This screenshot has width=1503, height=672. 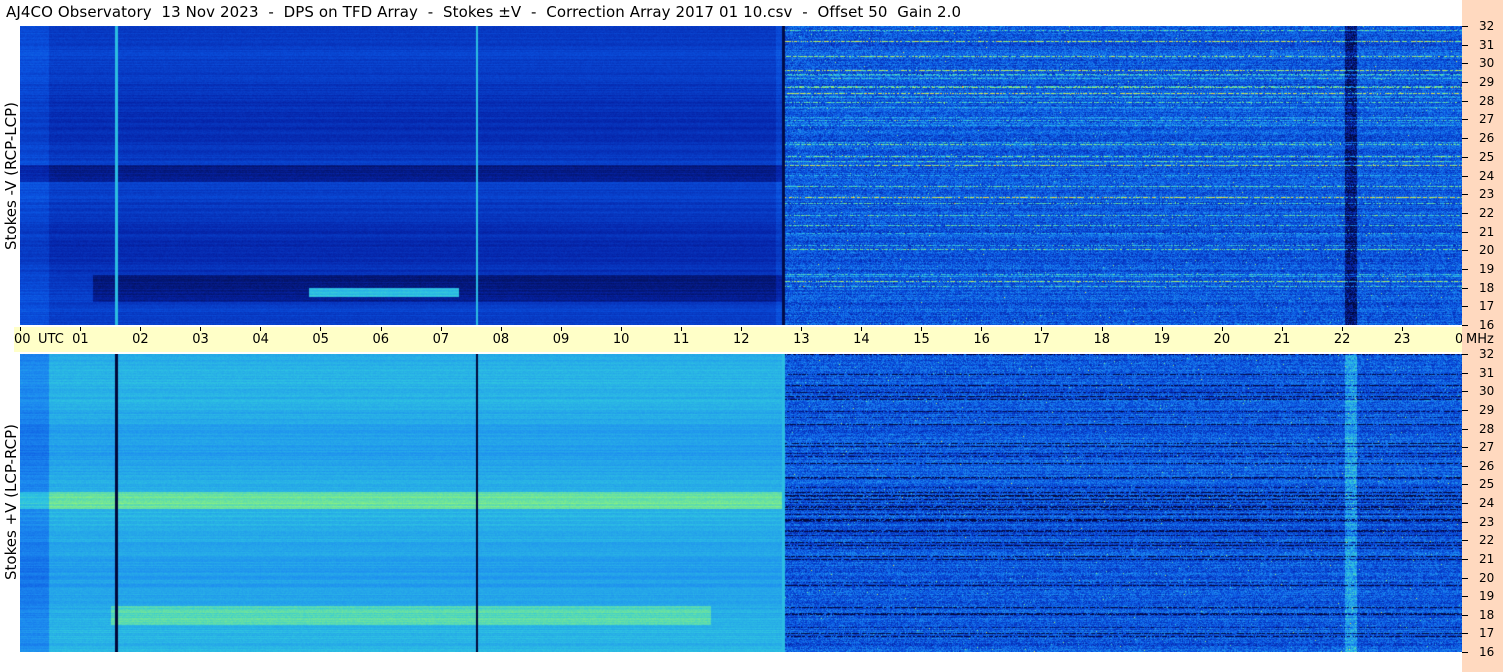 What do you see at coordinates (561, 339) in the screenshot?
I see `time-tick-label: 09` at bounding box center [561, 339].